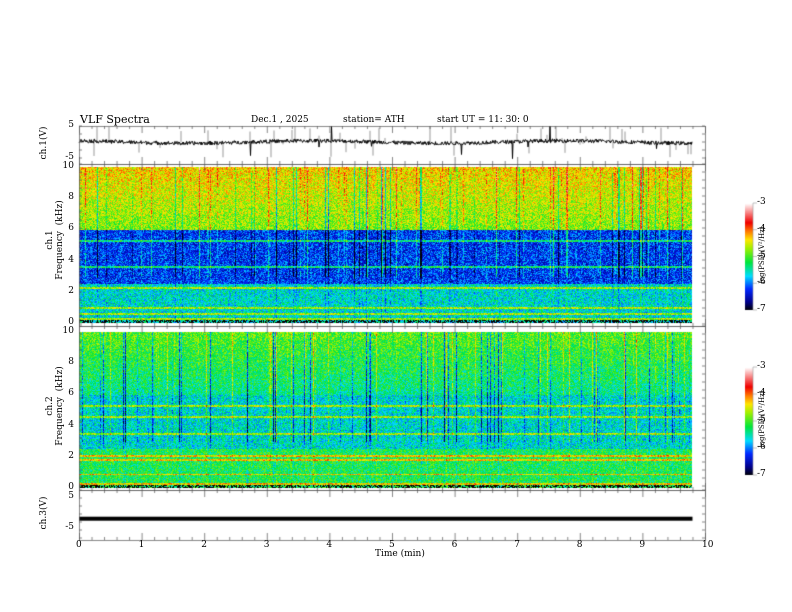 This screenshot has width=792, height=612. What do you see at coordinates (761, 282) in the screenshot?
I see `colorbar1-tick: -6` at bounding box center [761, 282].